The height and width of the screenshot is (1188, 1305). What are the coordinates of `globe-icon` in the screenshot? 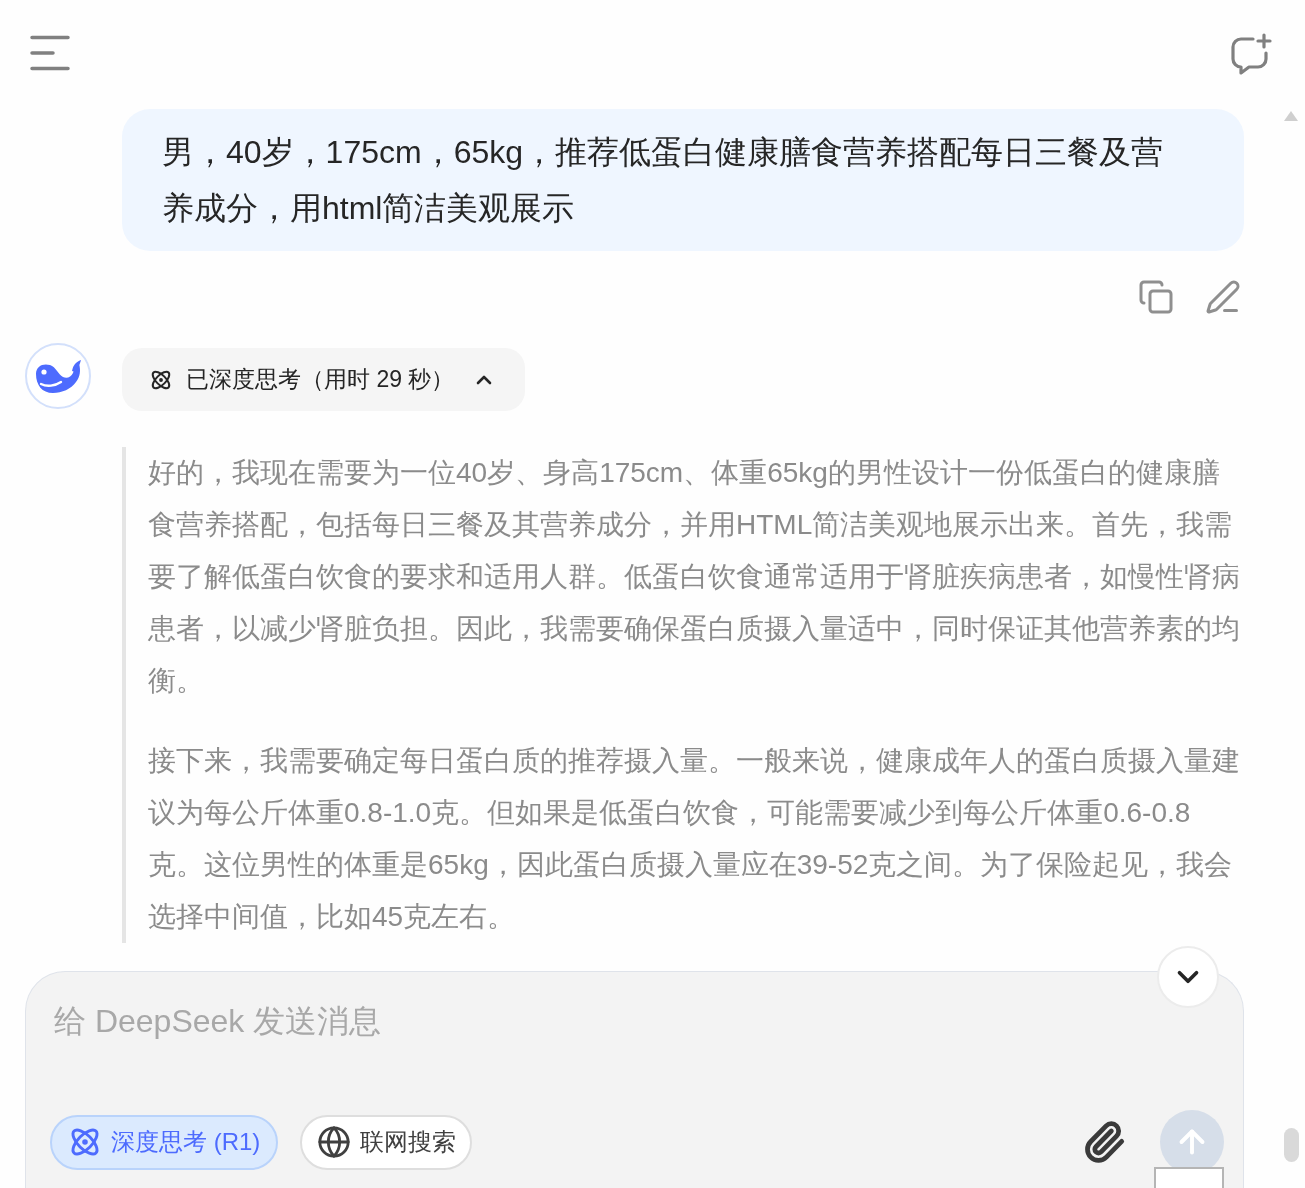 It's located at (334, 1142).